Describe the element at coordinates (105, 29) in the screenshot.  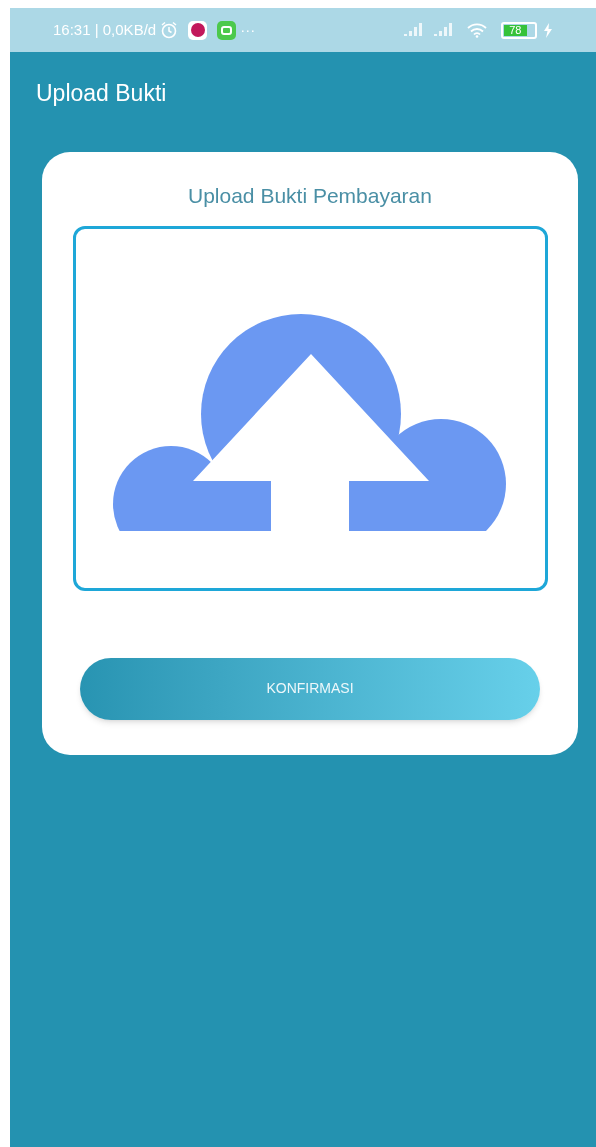
I see `status-text: 16:31 | 0,0KB/d` at that location.